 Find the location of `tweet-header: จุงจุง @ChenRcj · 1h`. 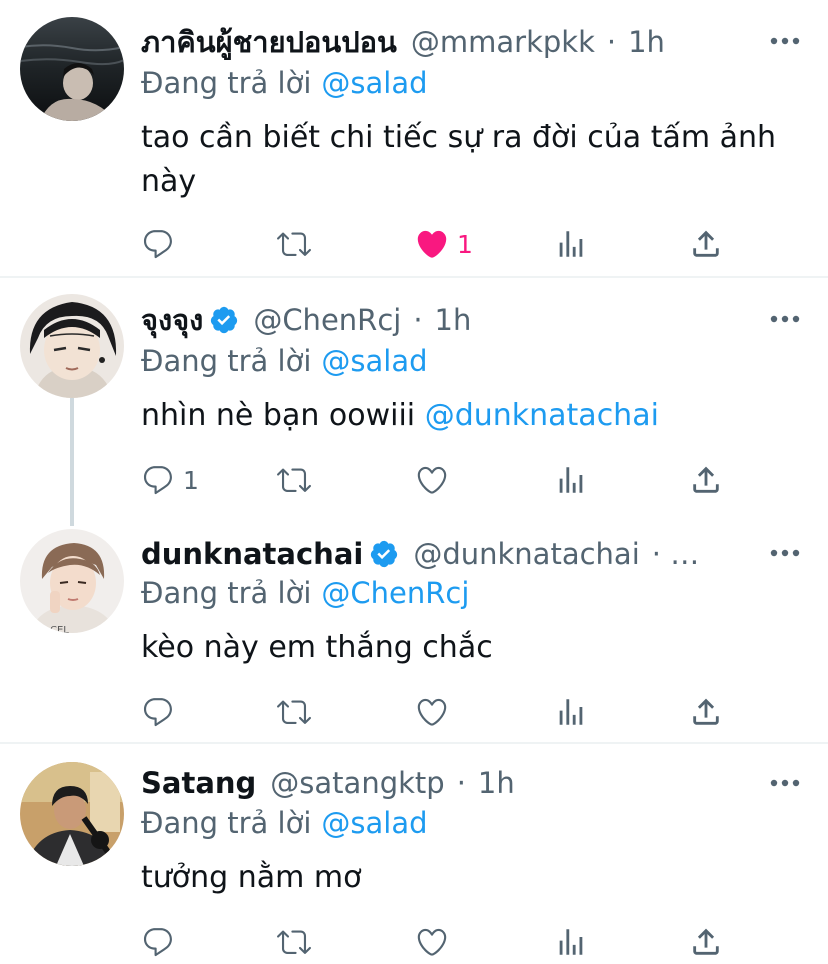

tweet-header: จุงจุง @ChenRcj · 1h is located at coordinates (306, 320).